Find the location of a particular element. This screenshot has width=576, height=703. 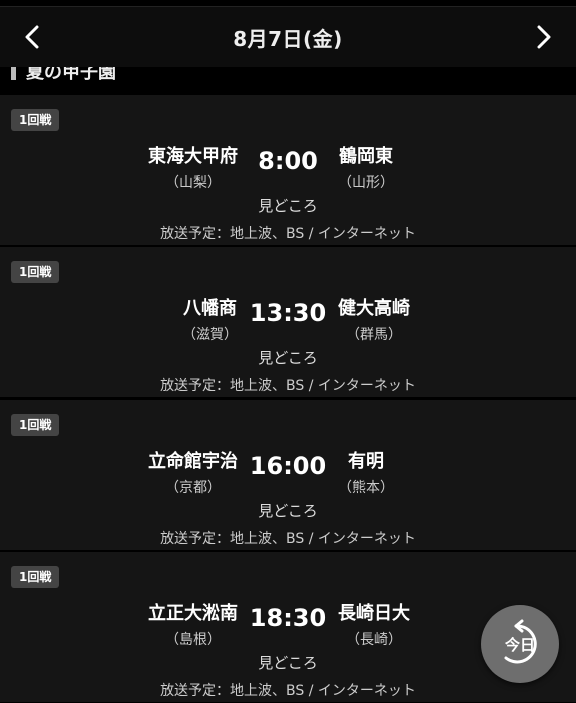

away-team-prefecture: （長崎） is located at coordinates (374, 640).